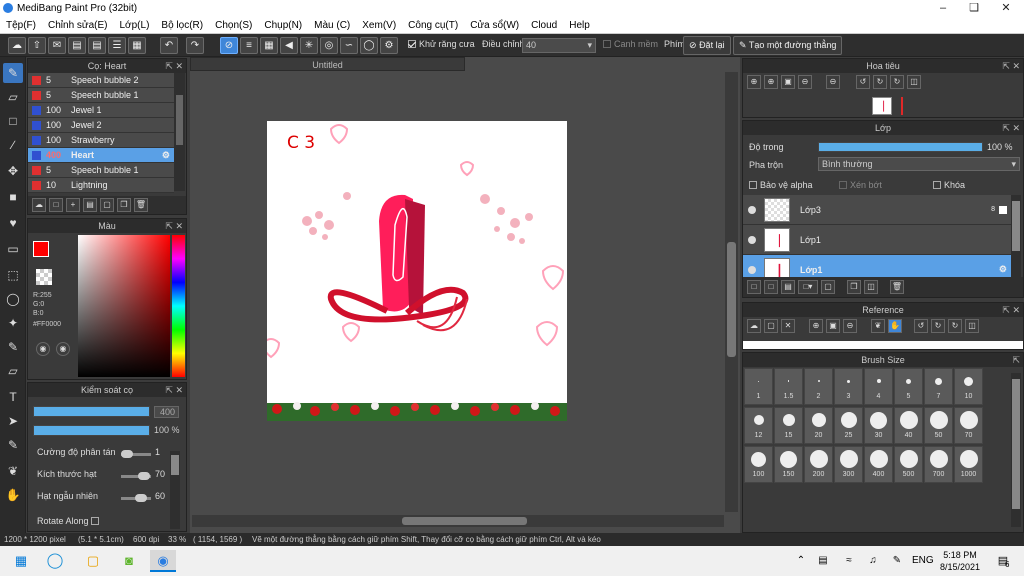 The image size is (1024, 576). Describe the element at coordinates (877, 240) in the screenshot. I see `layer-row: ❘ Lớp1` at that location.